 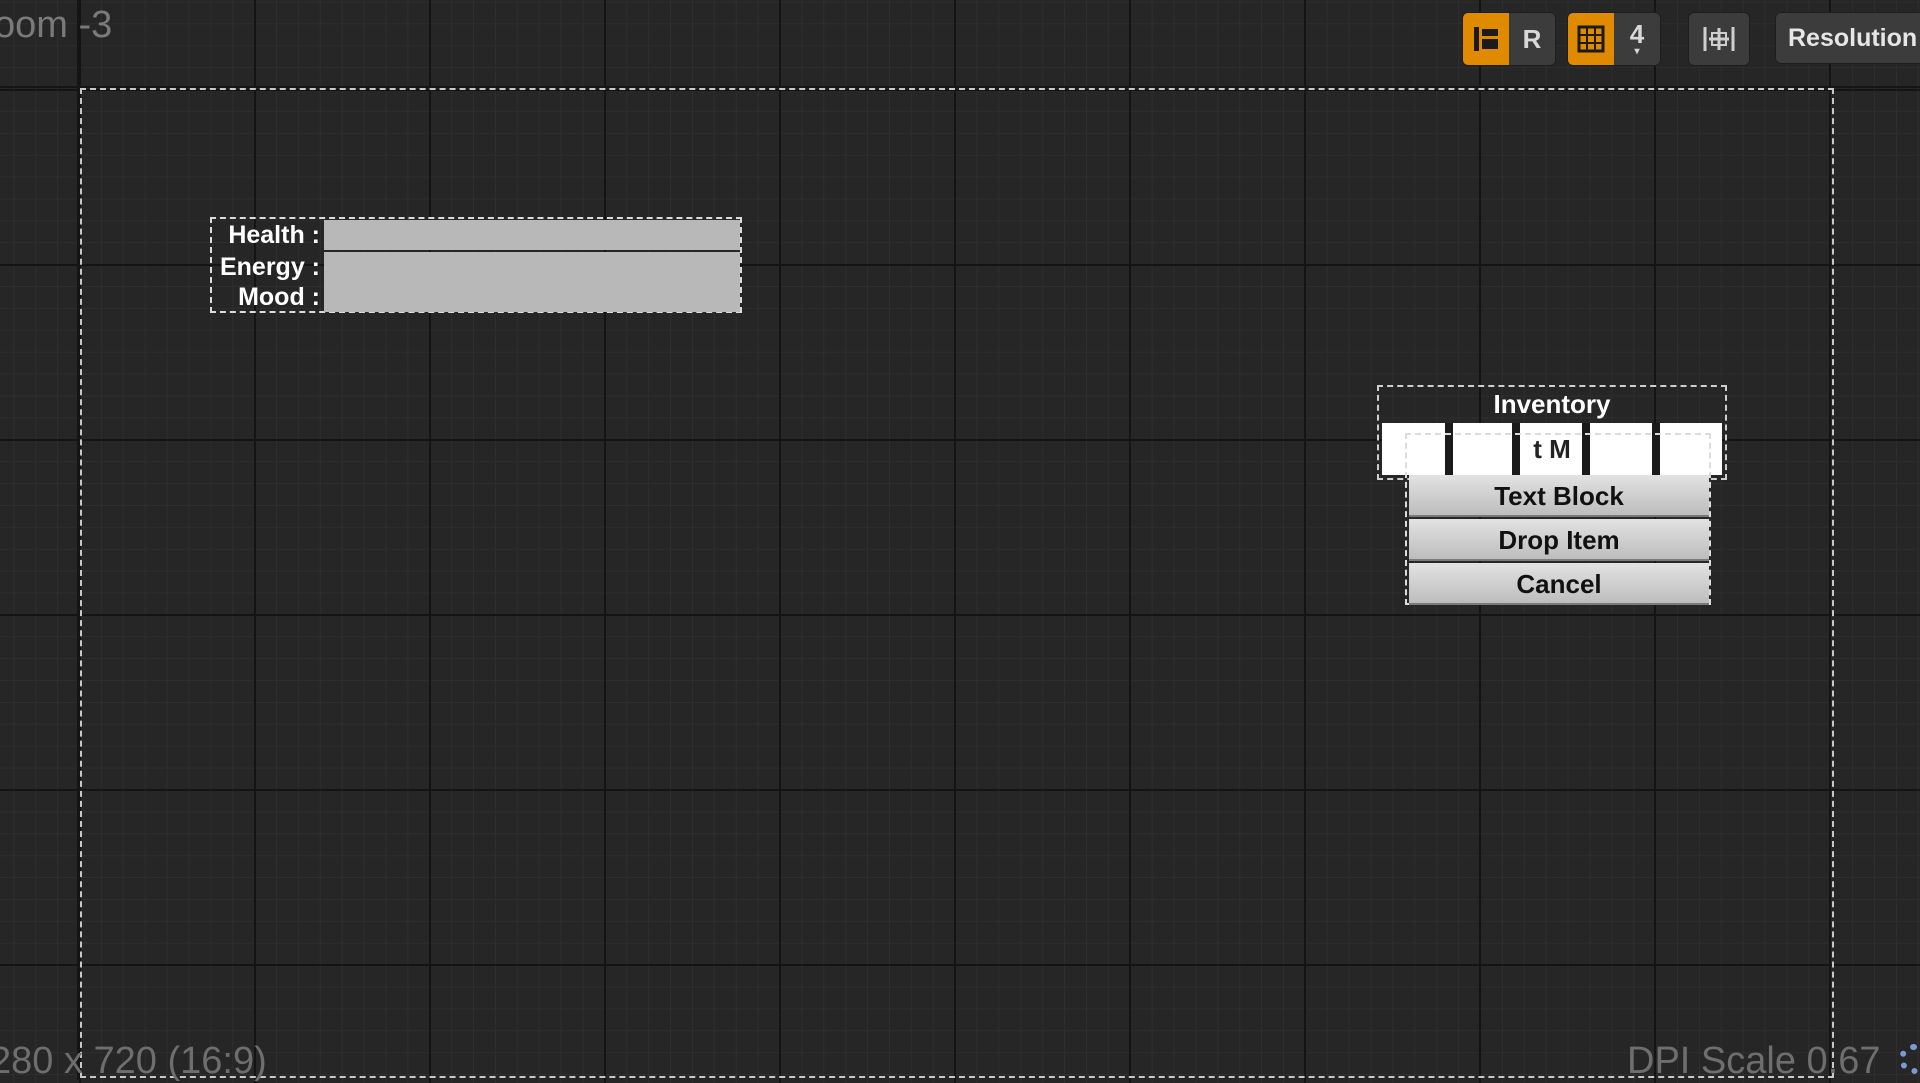 I want to click on drop-item-button: Drop Item, so click(x=1559, y=540).